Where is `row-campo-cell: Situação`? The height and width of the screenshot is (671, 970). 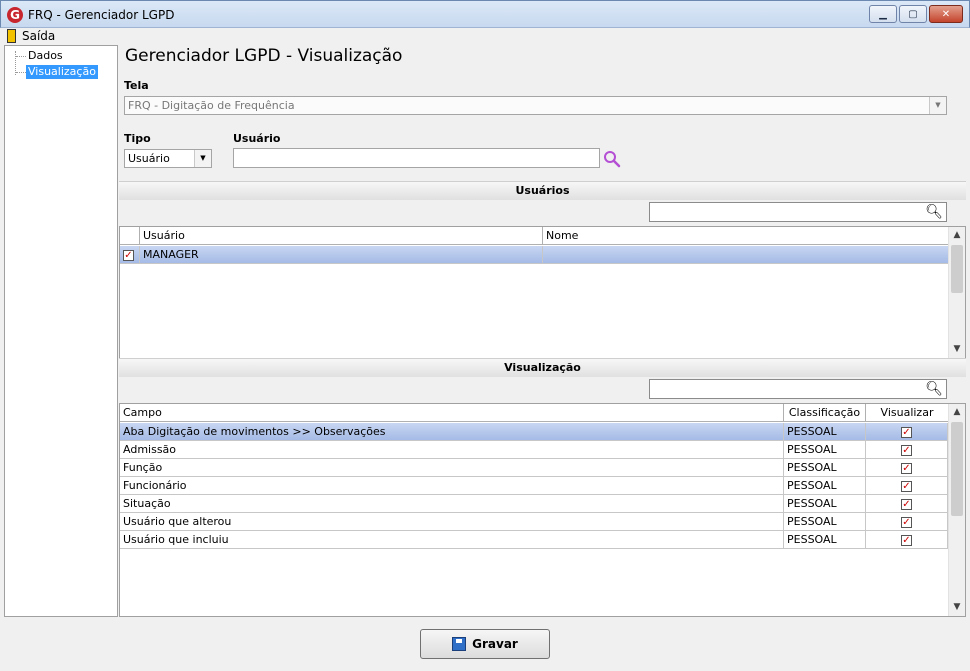
row-campo-cell: Situação is located at coordinates (452, 503).